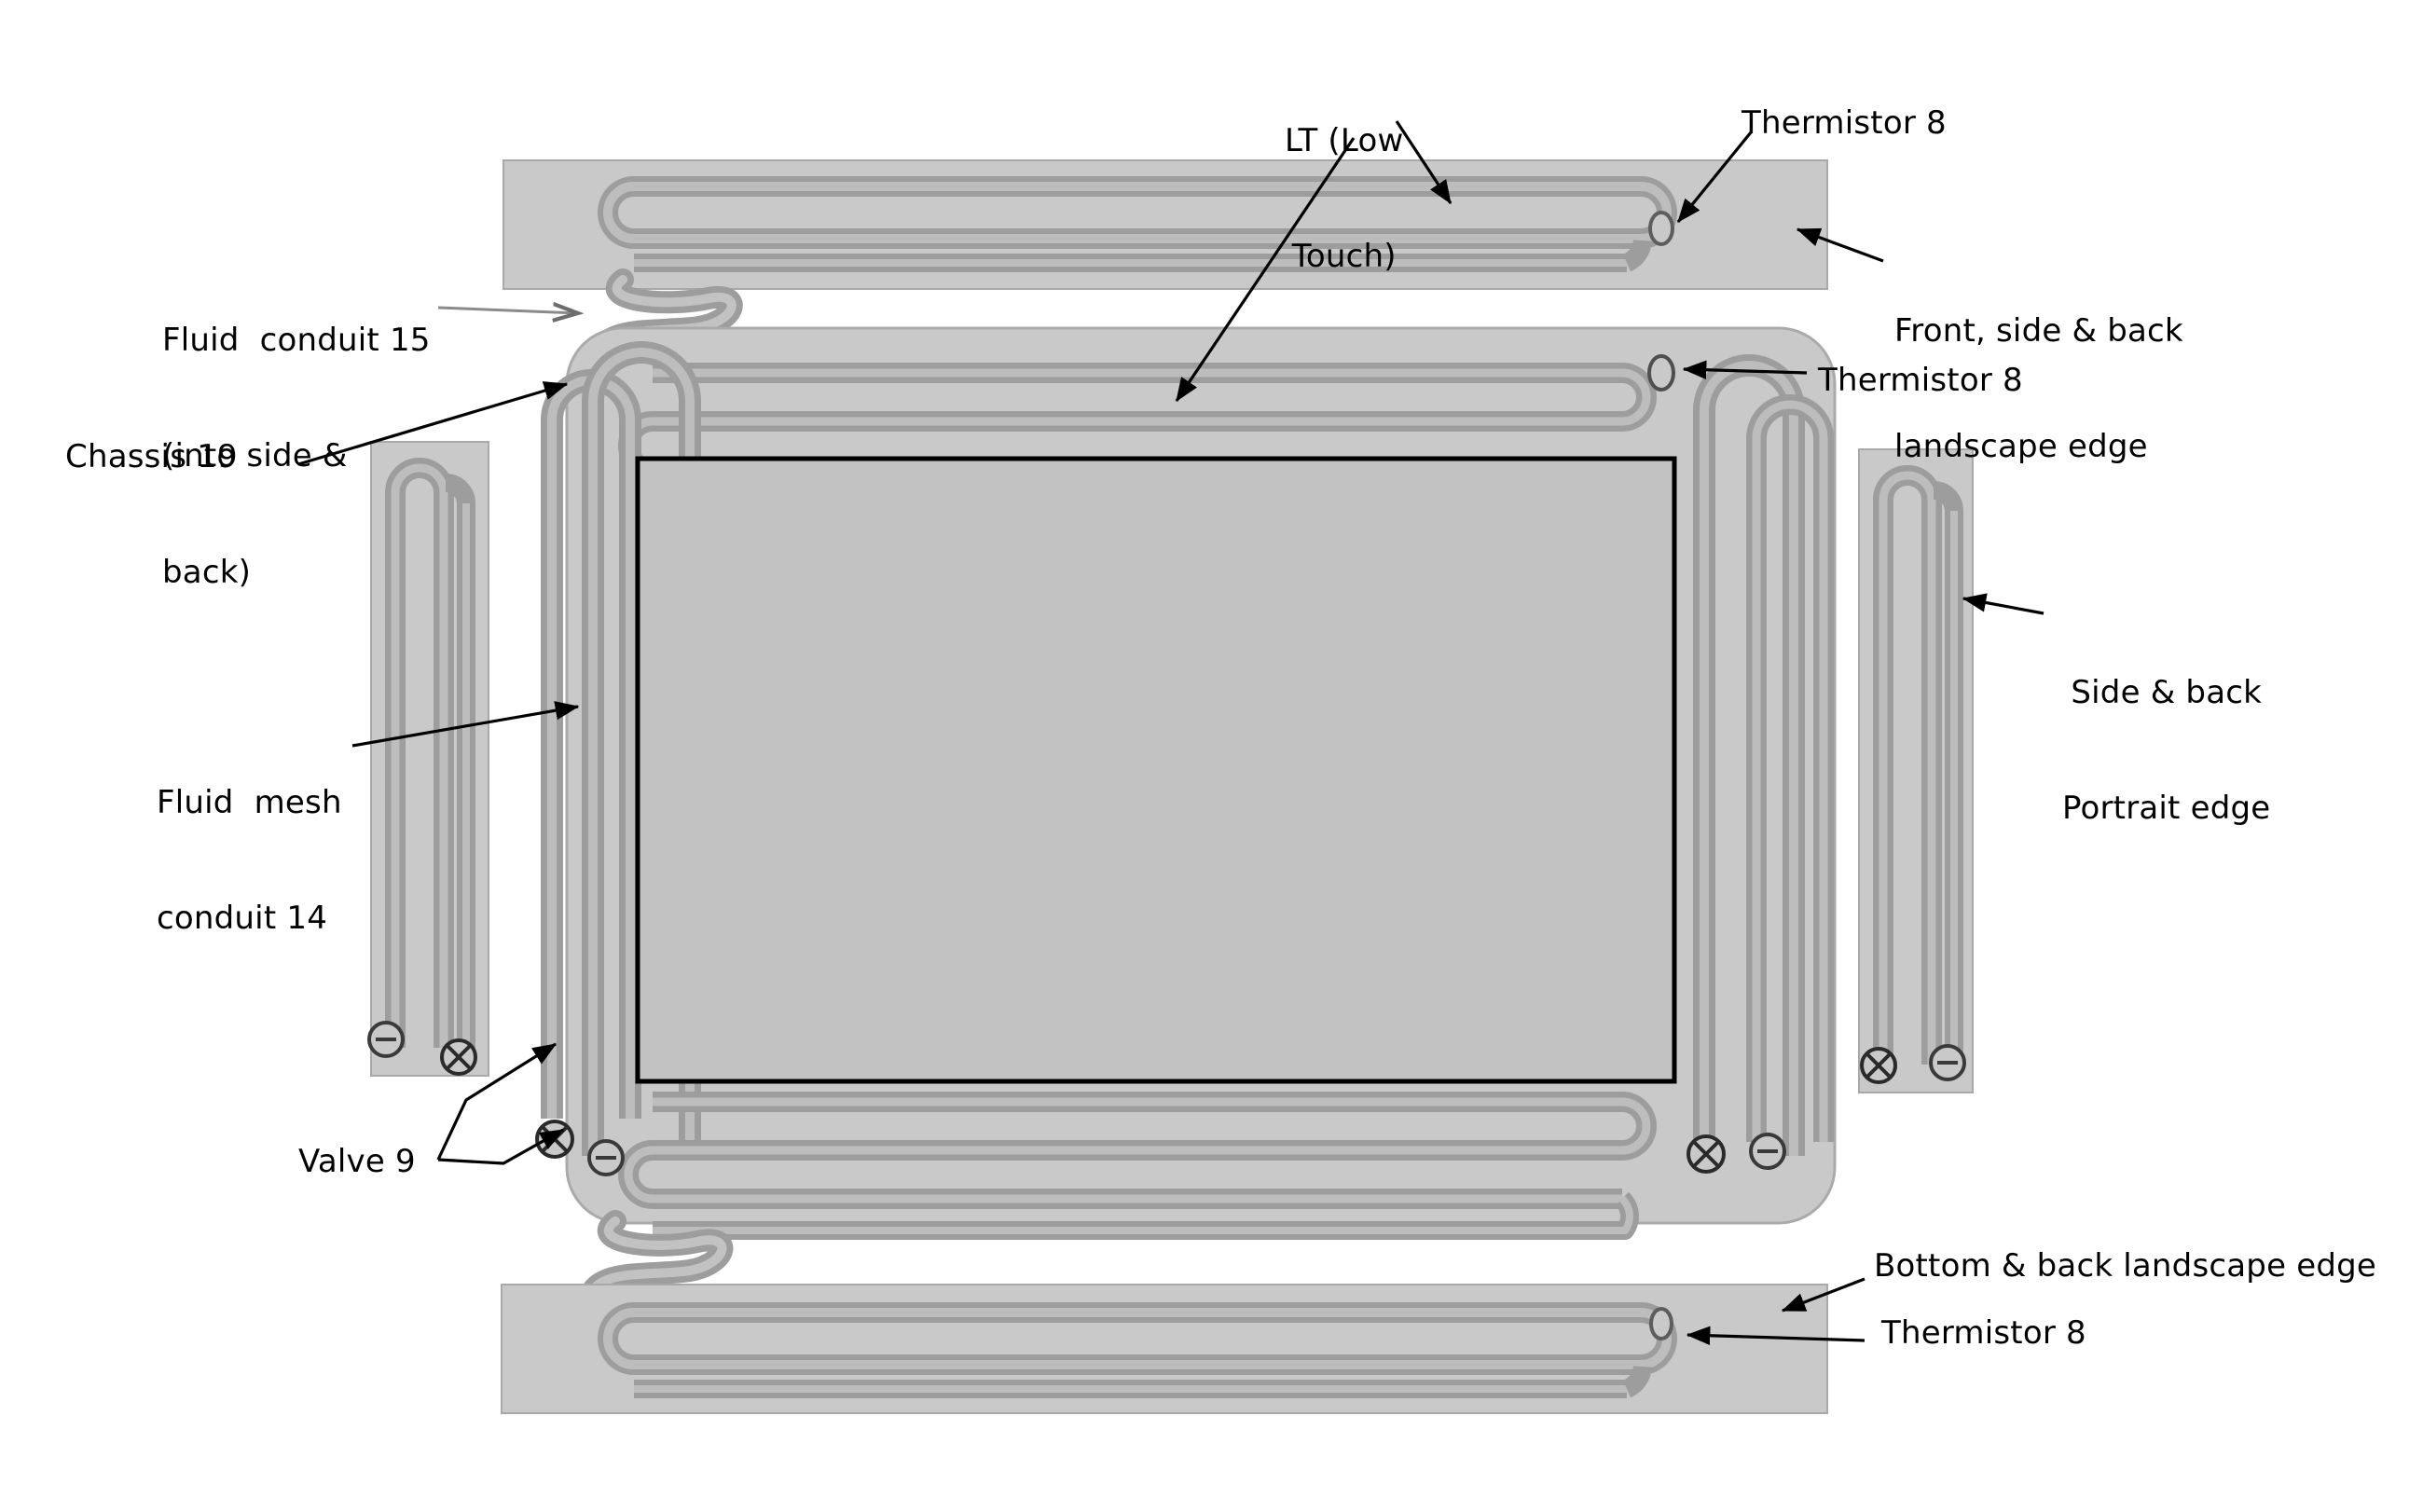 The width and height of the screenshot is (2423, 1512). I want to click on label-front-side-back-line2: landscape edge, so click(2021, 447).